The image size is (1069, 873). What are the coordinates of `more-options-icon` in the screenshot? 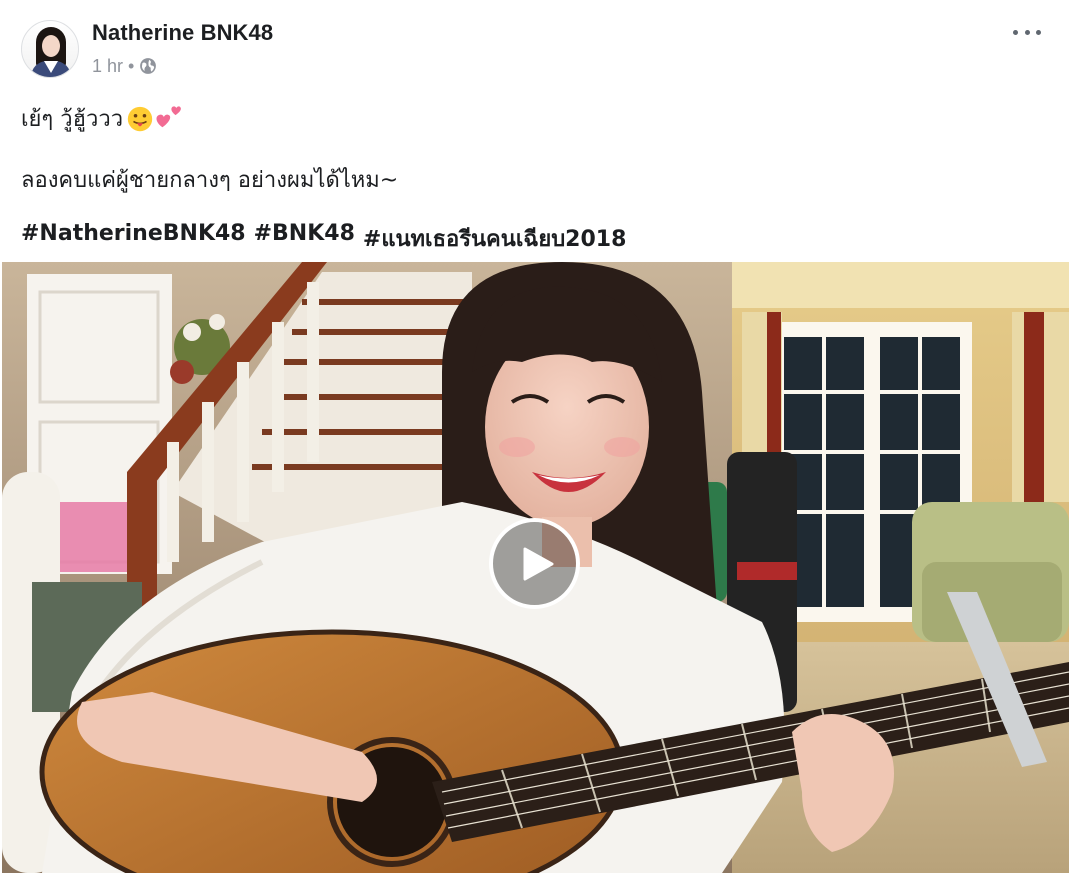 It's located at (1027, 32).